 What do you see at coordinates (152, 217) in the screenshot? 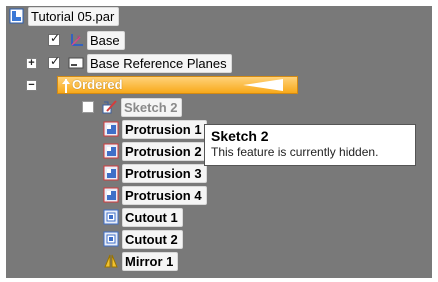
I see `tree-item-label: Cutout 1` at bounding box center [152, 217].